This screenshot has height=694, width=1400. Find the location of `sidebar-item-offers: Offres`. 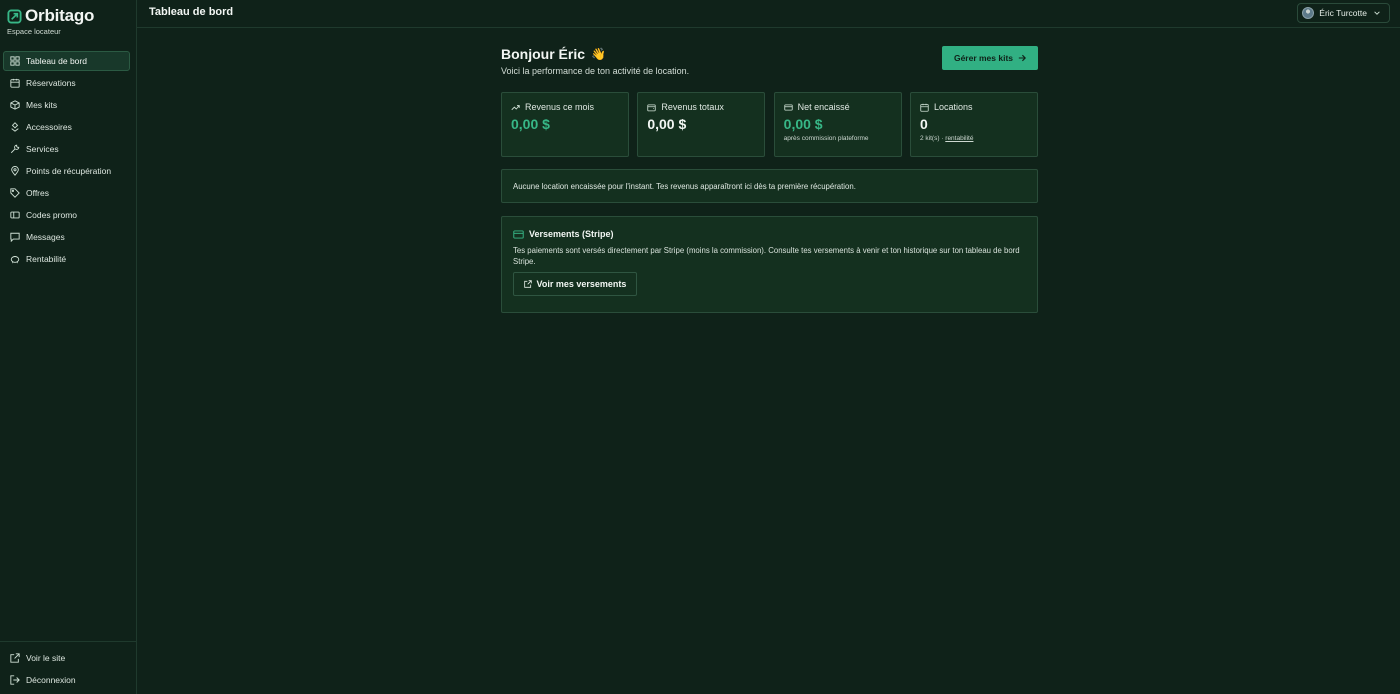

sidebar-item-offers: Offres is located at coordinates (66, 193).